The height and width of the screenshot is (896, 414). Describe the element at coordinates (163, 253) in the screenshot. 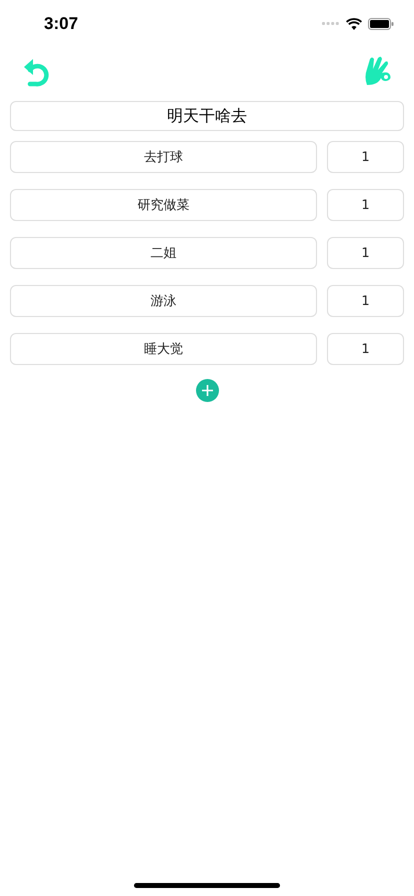

I see `item-name-field: 二姐` at that location.